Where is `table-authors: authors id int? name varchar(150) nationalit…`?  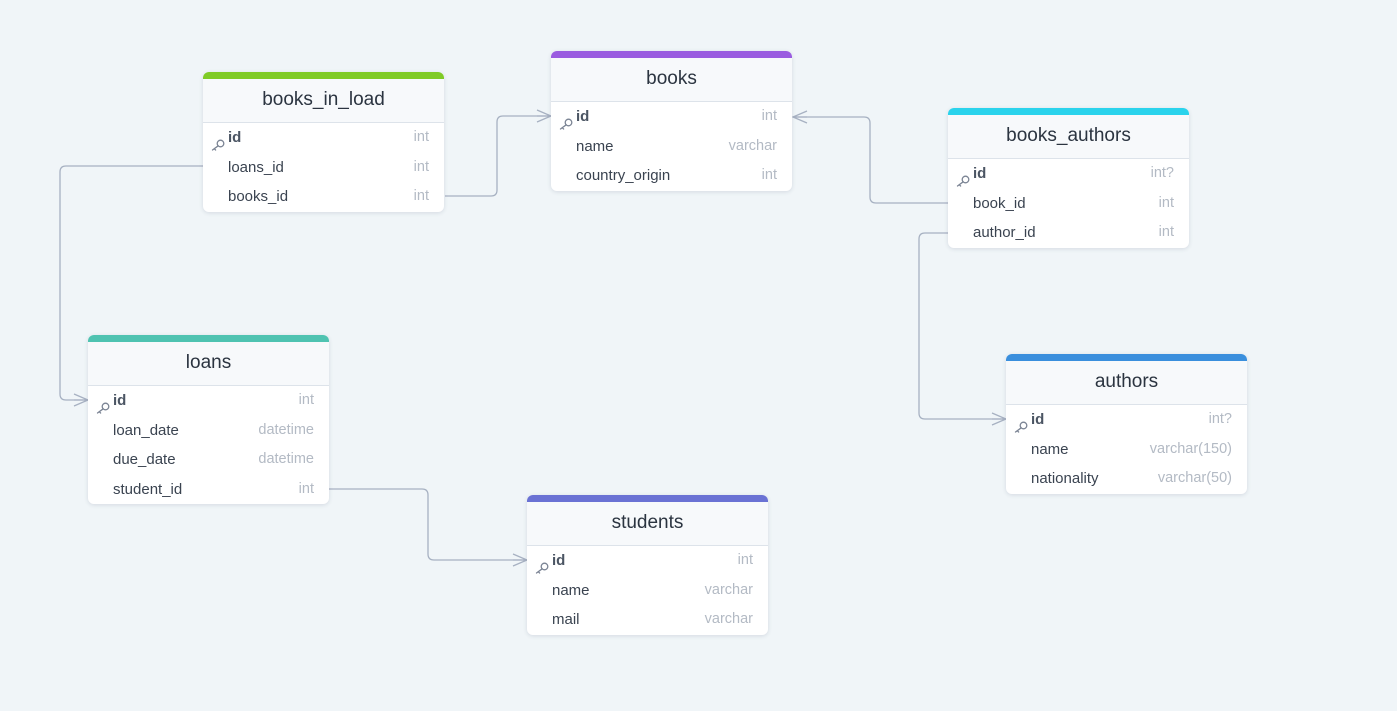
table-authors: authors id int? name varchar(150) nationalit… is located at coordinates (1126, 424).